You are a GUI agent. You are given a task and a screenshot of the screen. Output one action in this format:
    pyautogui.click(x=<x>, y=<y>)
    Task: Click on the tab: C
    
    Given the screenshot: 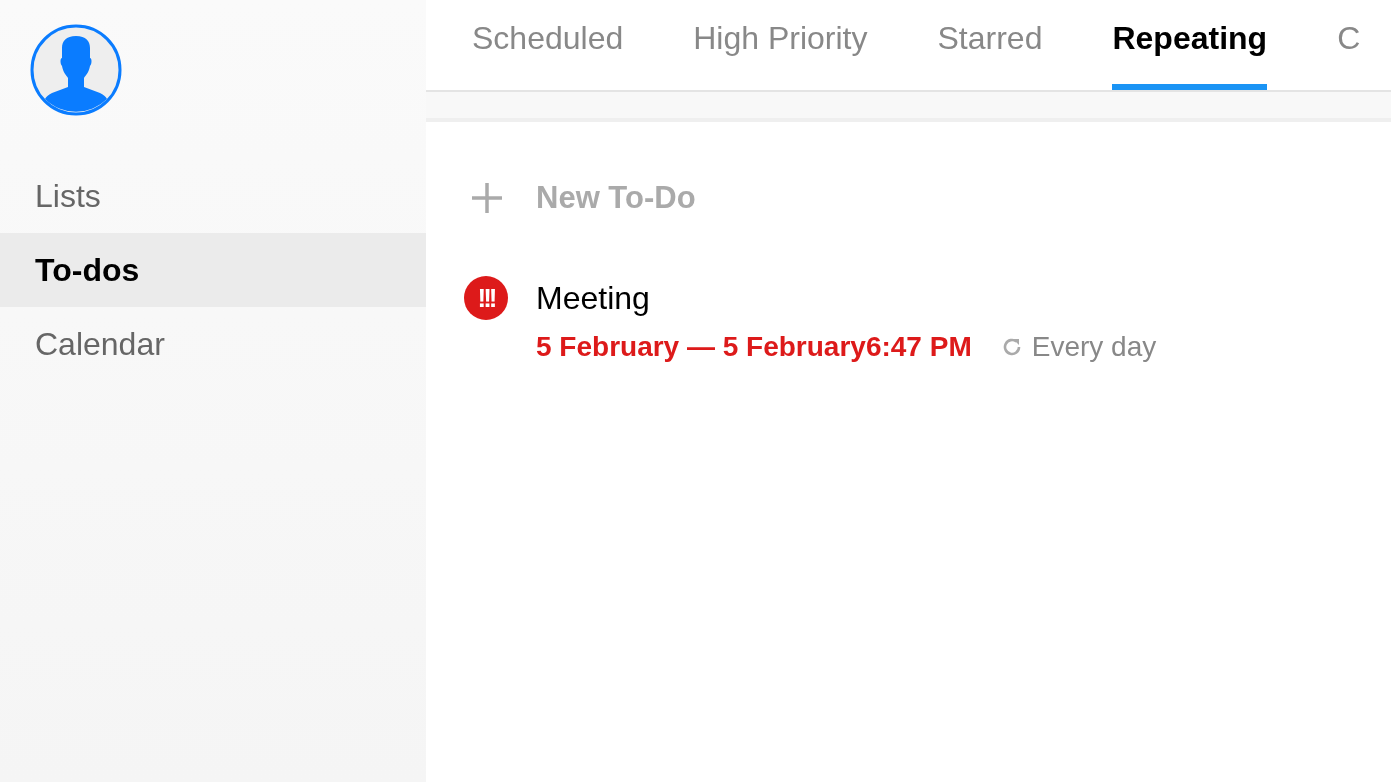 What is the action you would take?
    pyautogui.click(x=1349, y=45)
    